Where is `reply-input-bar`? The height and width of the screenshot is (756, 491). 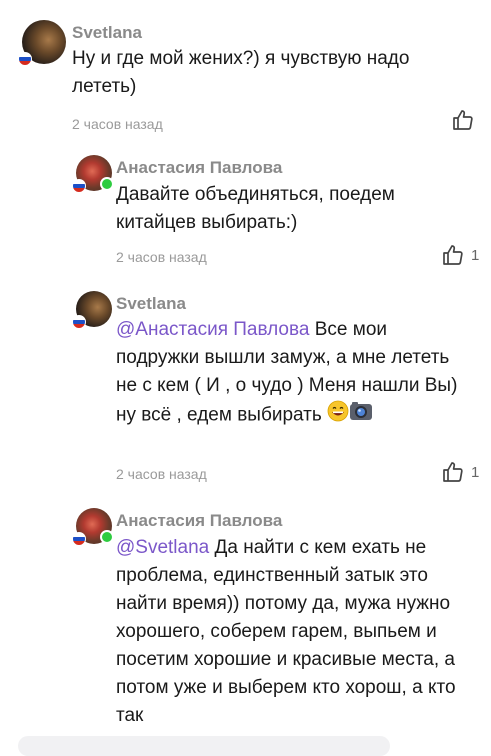 reply-input-bar is located at coordinates (204, 746).